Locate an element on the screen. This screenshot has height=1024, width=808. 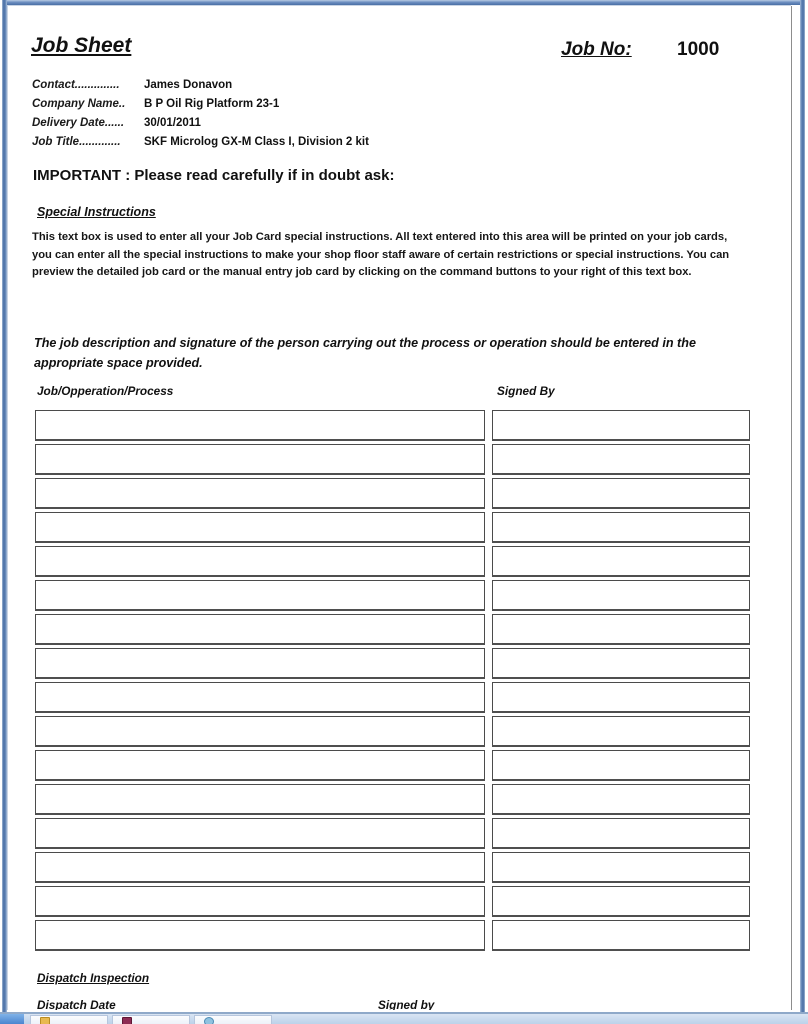
document-icon is located at coordinates (127, 1020).